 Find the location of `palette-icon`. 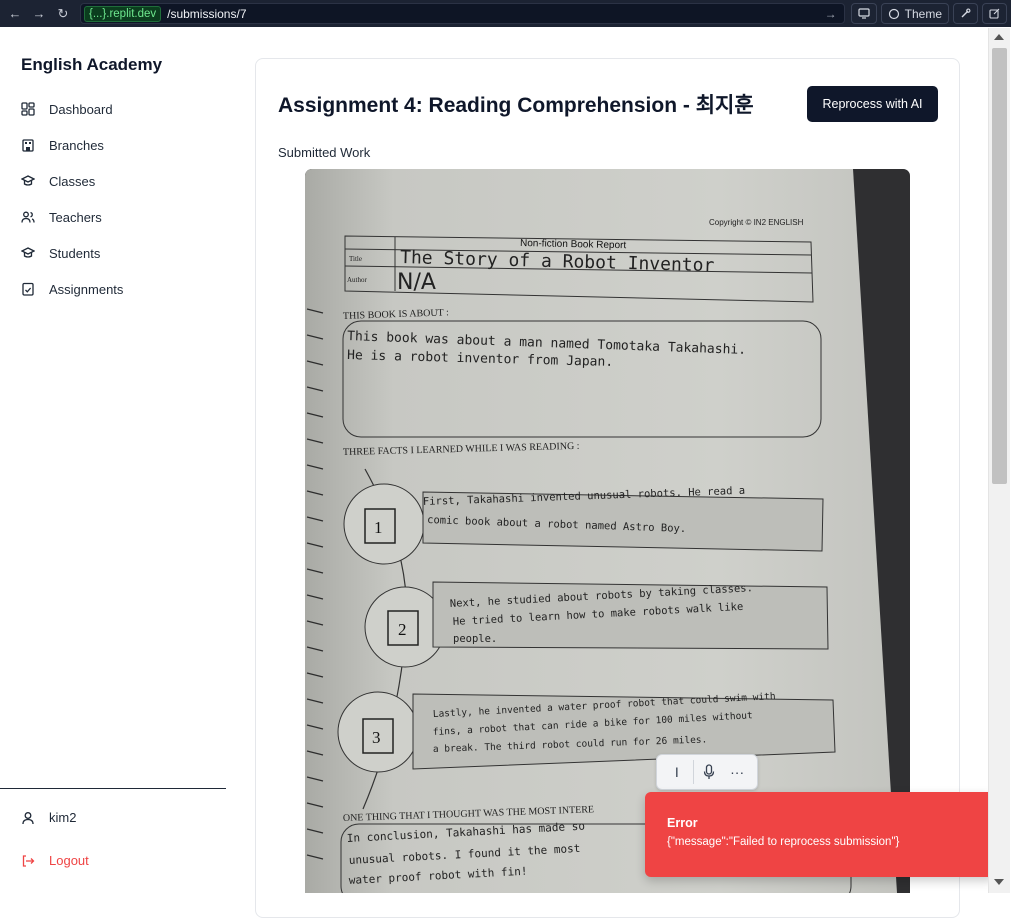

palette-icon is located at coordinates (893, 13).